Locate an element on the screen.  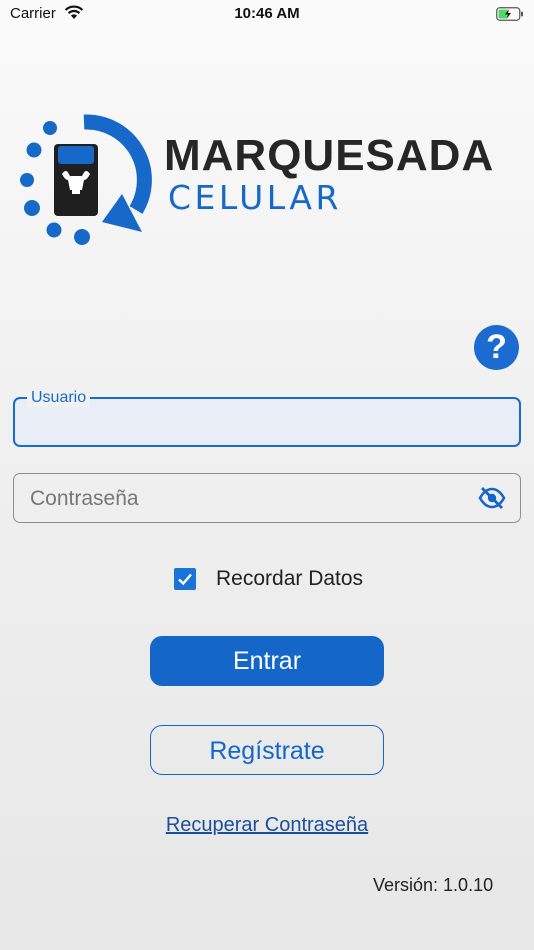
status-bar: Carrier 10:46 AM is located at coordinates (267, 14).